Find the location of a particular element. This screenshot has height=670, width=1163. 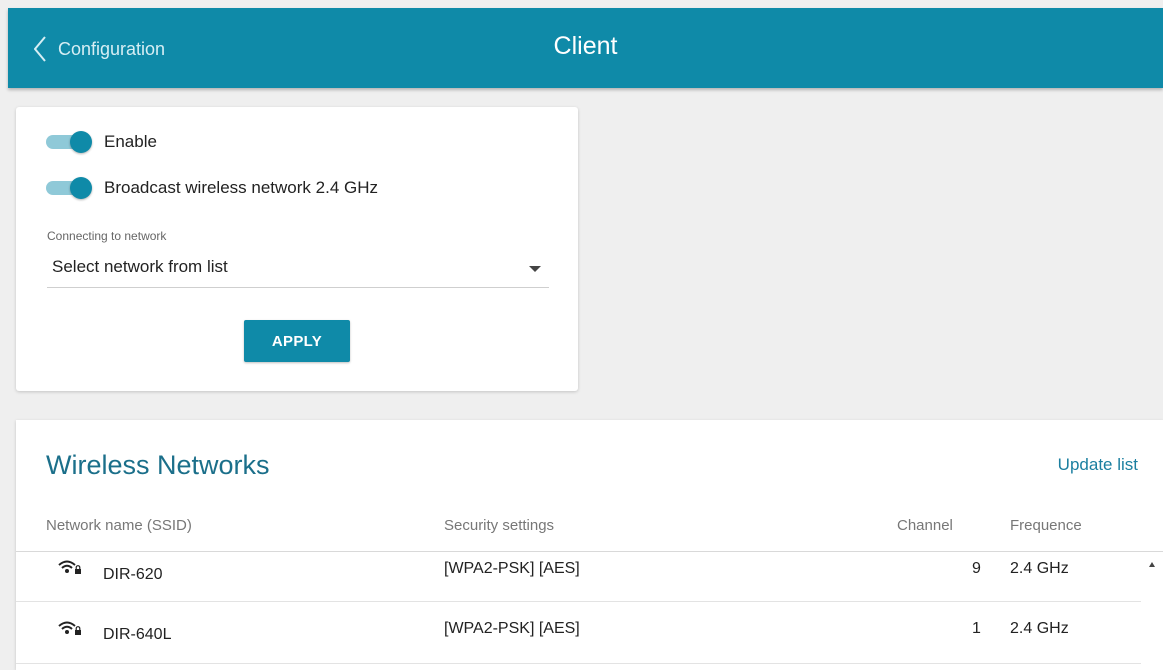

update-list-link: Update list is located at coordinates (1098, 465).